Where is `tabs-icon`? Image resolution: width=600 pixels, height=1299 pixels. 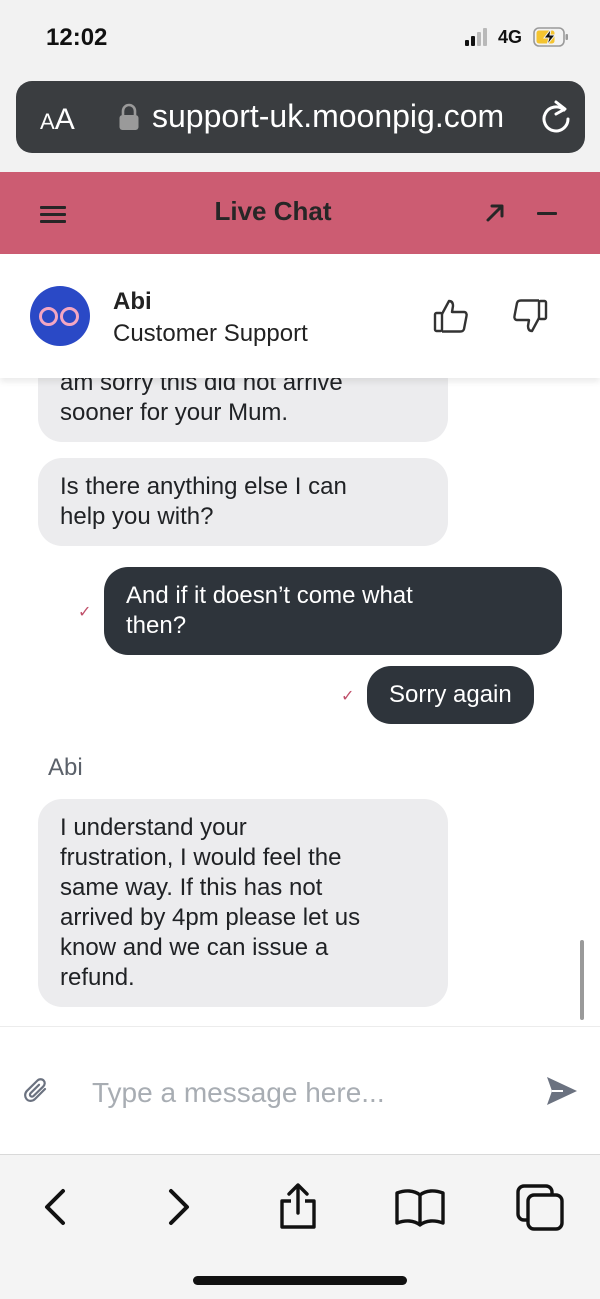 tabs-icon is located at coordinates (540, 1207).